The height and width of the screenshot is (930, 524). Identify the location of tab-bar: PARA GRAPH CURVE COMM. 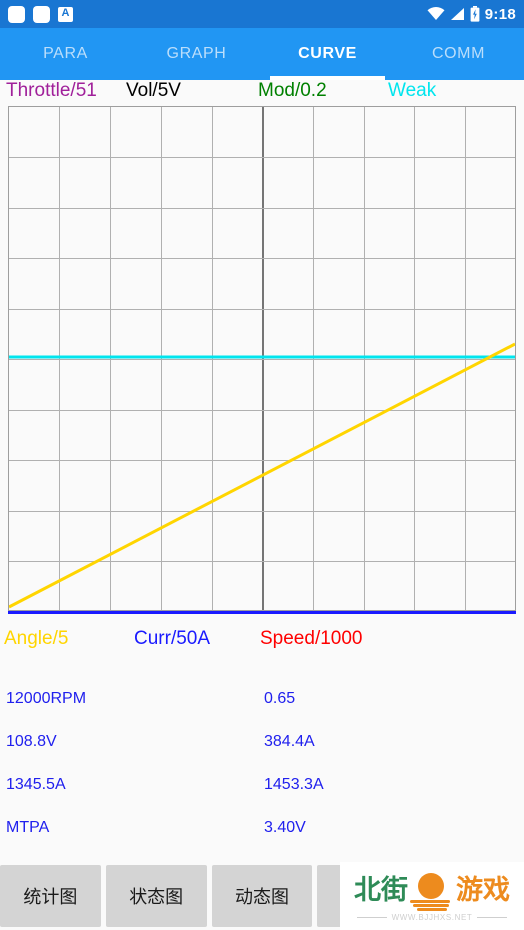
(262, 54).